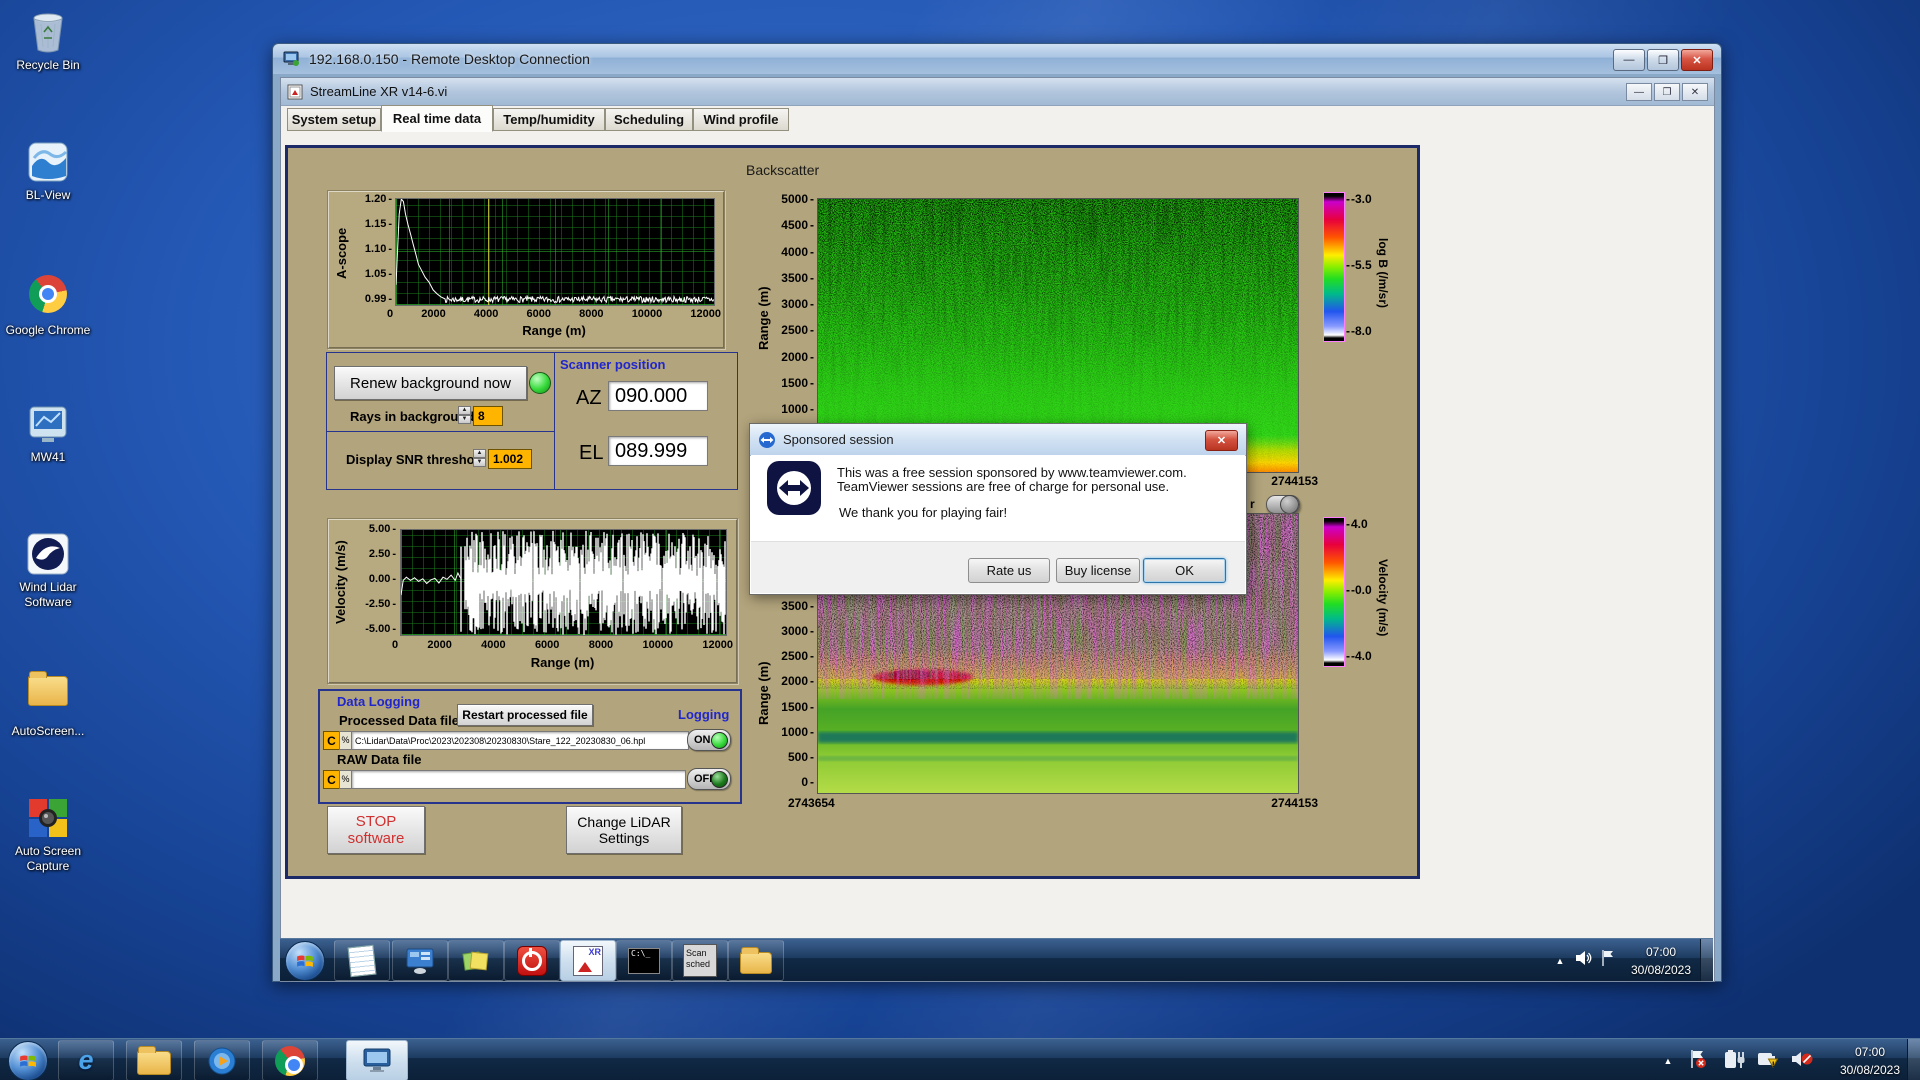 The image size is (1920, 1080). I want to click on sticky-notes-icon, so click(475, 960).